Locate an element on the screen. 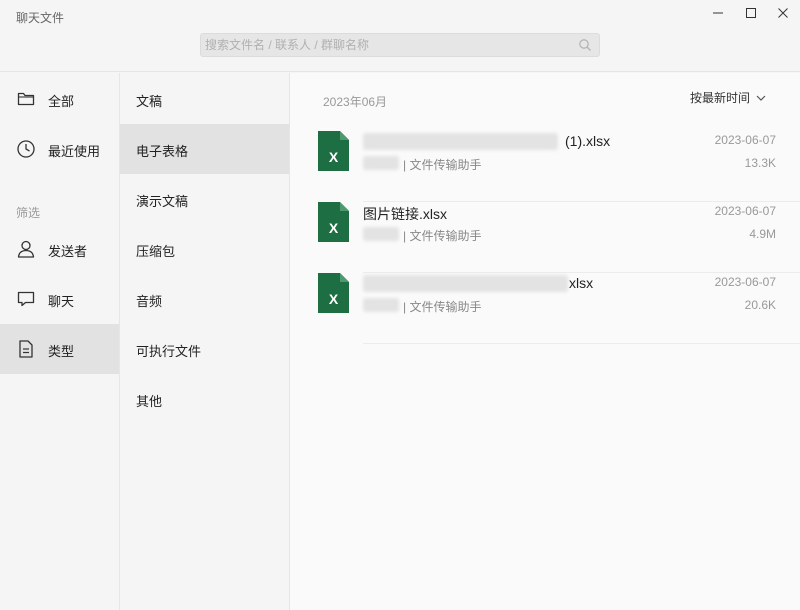  file-name: 图片链接.xlsx is located at coordinates (405, 214).